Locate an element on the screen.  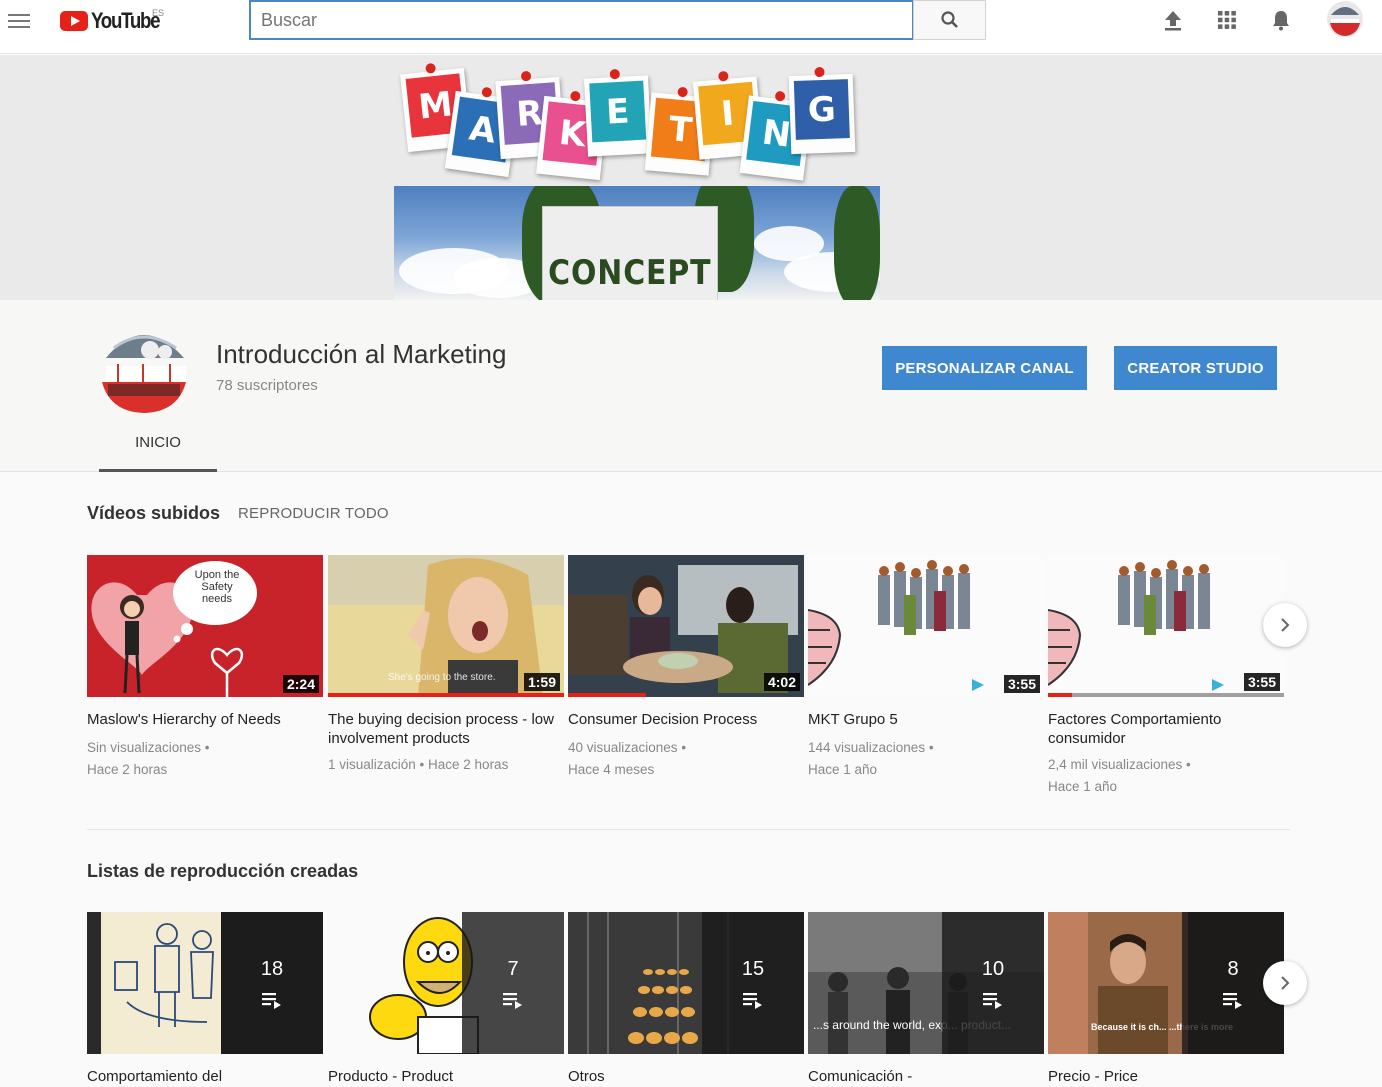
logo-wordmark: YouTube is located at coordinates (126, 20).